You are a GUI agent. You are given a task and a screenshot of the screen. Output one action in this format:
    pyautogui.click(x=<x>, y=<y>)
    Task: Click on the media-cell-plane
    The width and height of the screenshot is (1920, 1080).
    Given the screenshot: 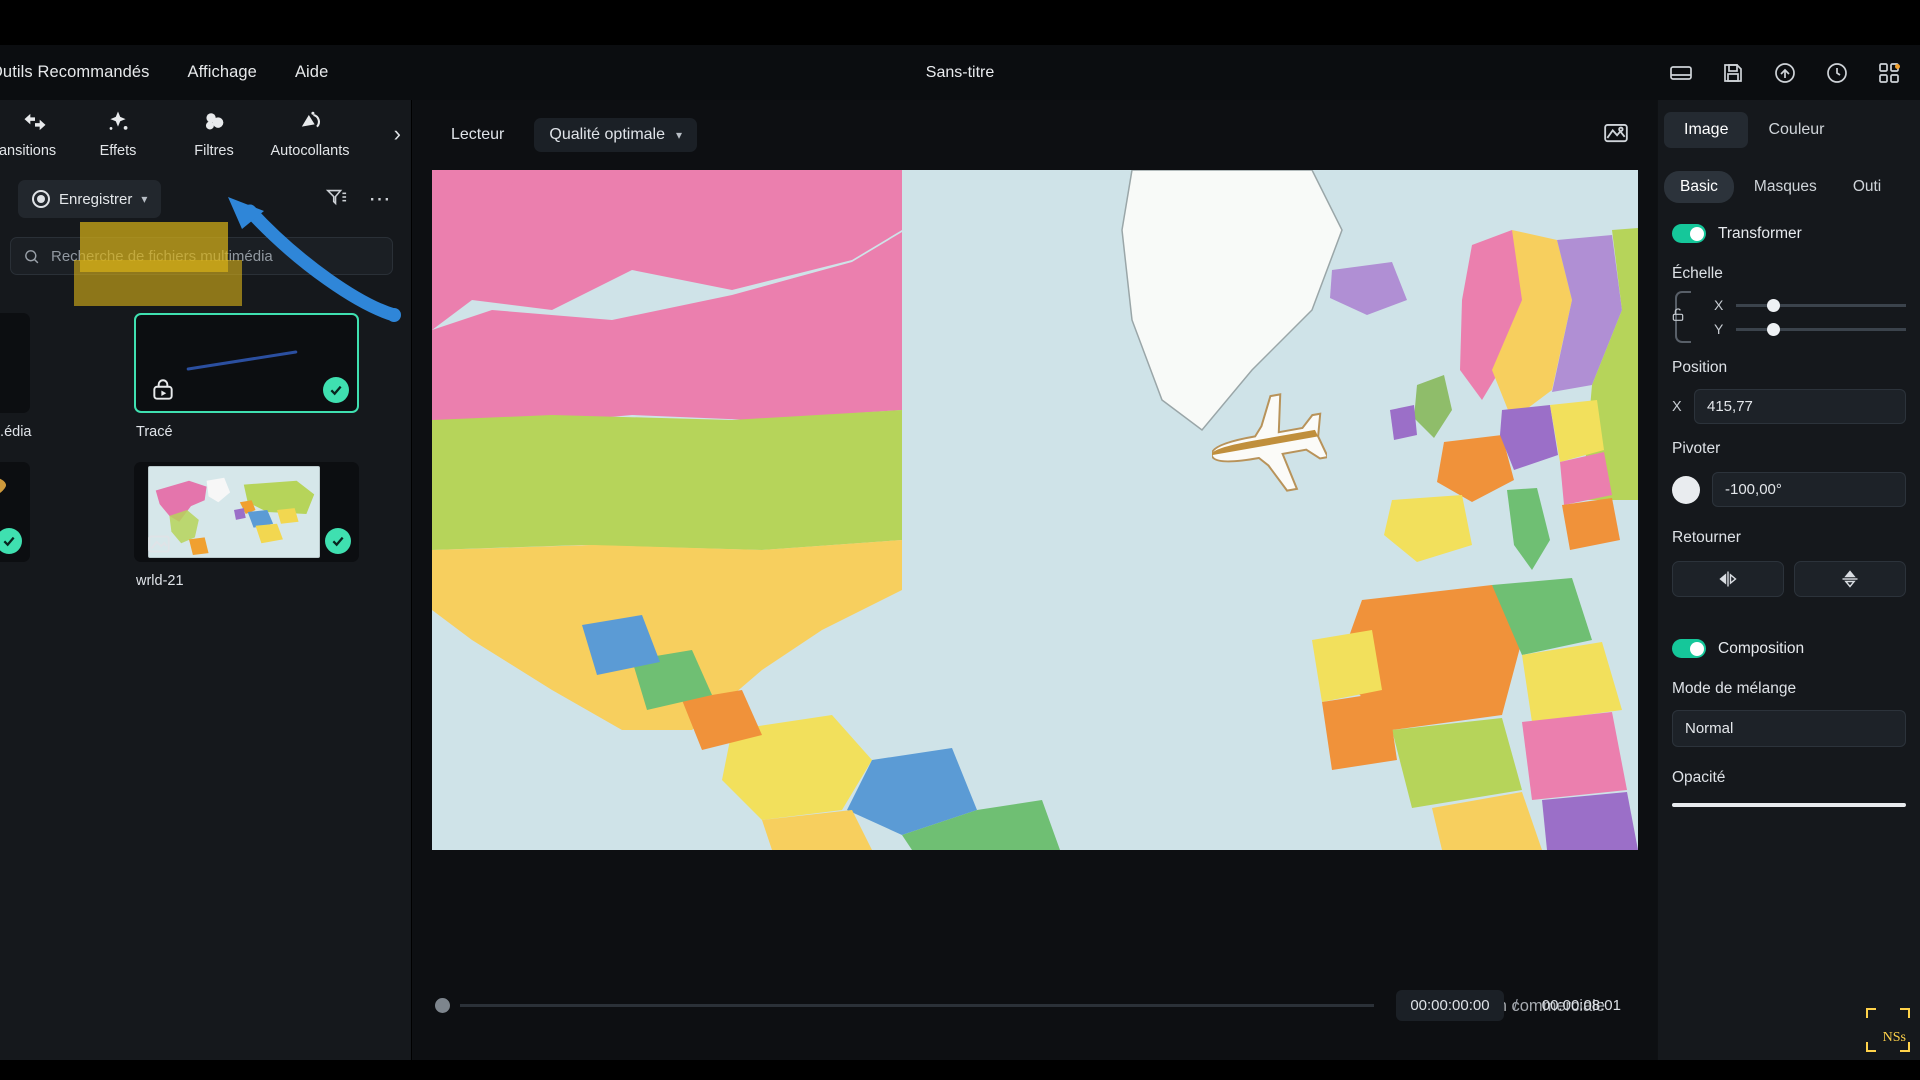 What is the action you would take?
    pyautogui.click(x=57, y=525)
    